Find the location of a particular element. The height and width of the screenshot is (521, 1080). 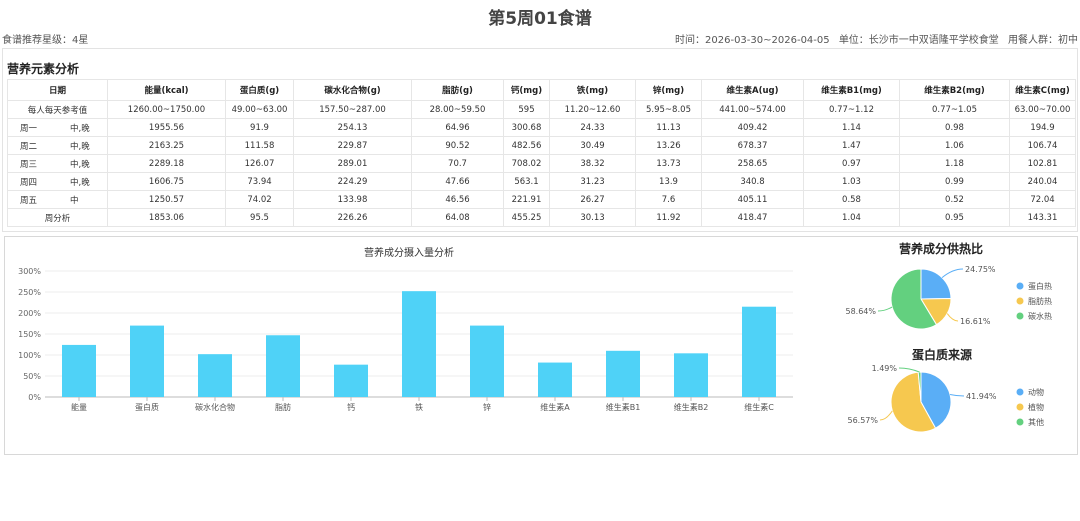

table-cell: 11.13 is located at coordinates (668, 127).